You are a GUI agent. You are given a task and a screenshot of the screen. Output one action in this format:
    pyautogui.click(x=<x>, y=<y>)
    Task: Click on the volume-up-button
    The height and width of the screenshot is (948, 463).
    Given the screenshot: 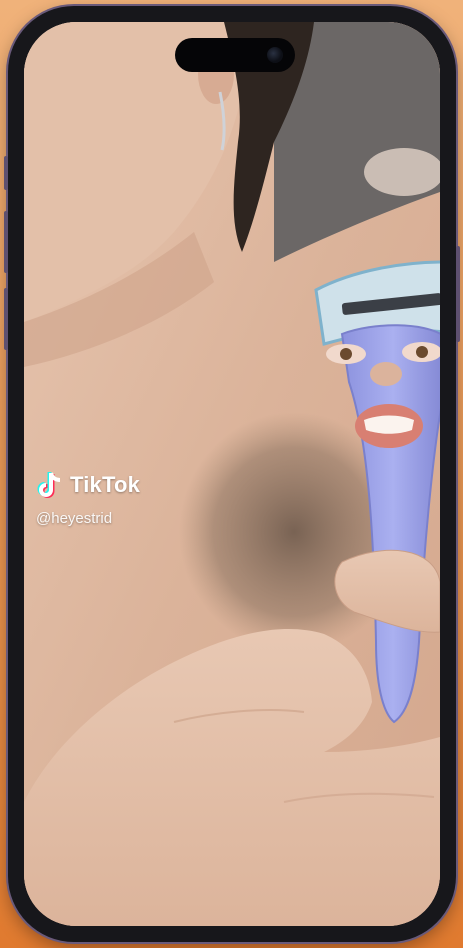 What is the action you would take?
    pyautogui.click(x=6, y=242)
    